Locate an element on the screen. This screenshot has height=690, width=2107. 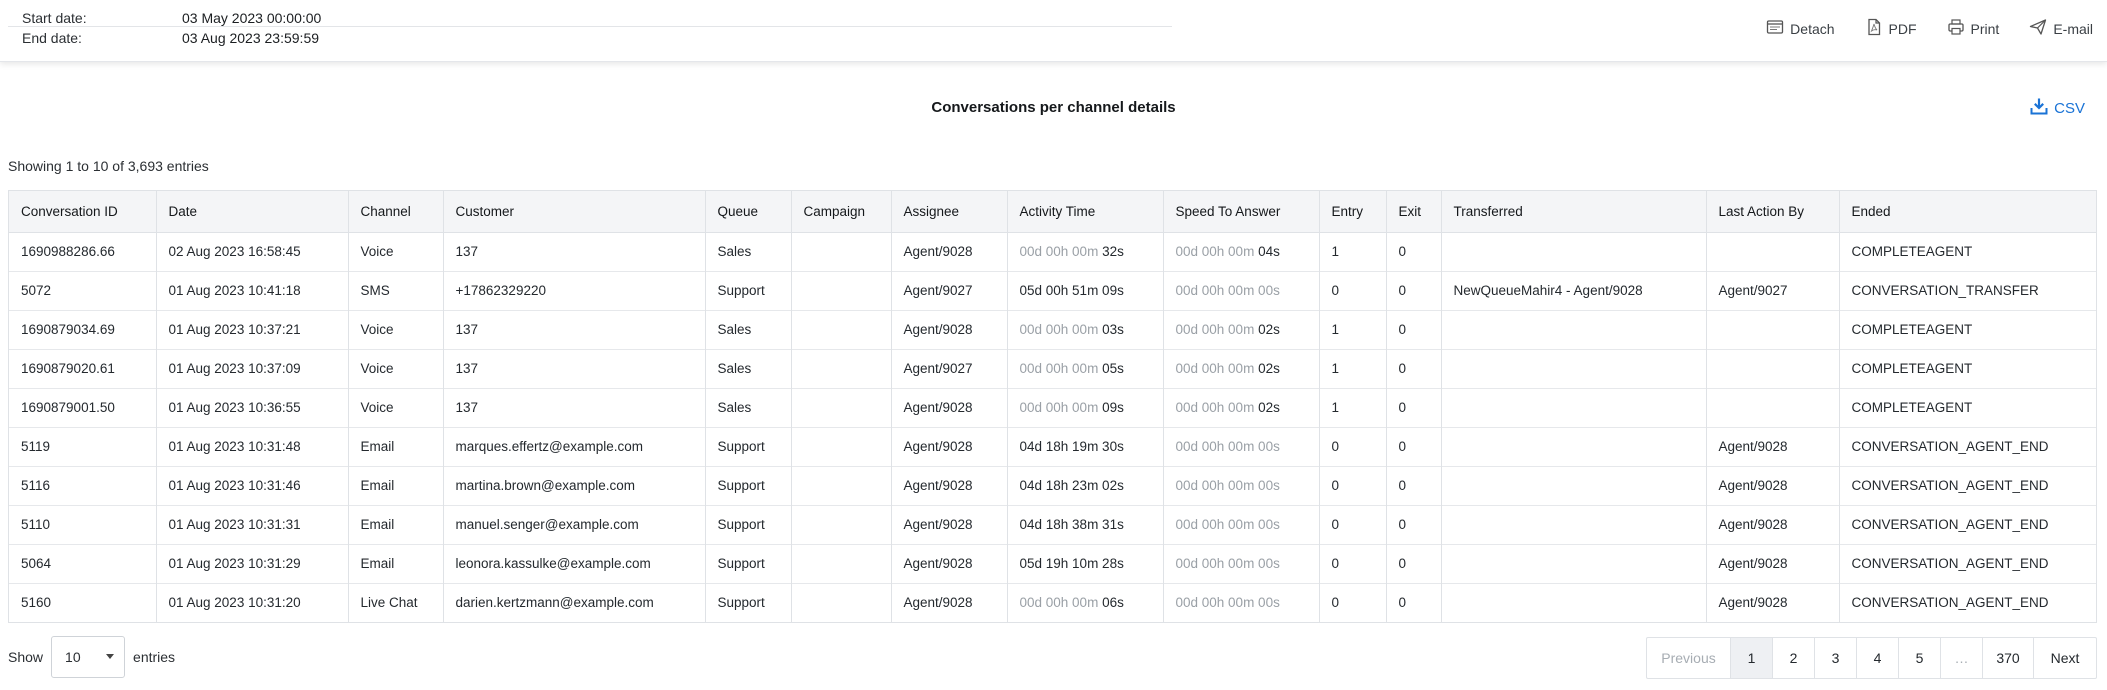
next-page-button: Next is located at coordinates (2065, 658).